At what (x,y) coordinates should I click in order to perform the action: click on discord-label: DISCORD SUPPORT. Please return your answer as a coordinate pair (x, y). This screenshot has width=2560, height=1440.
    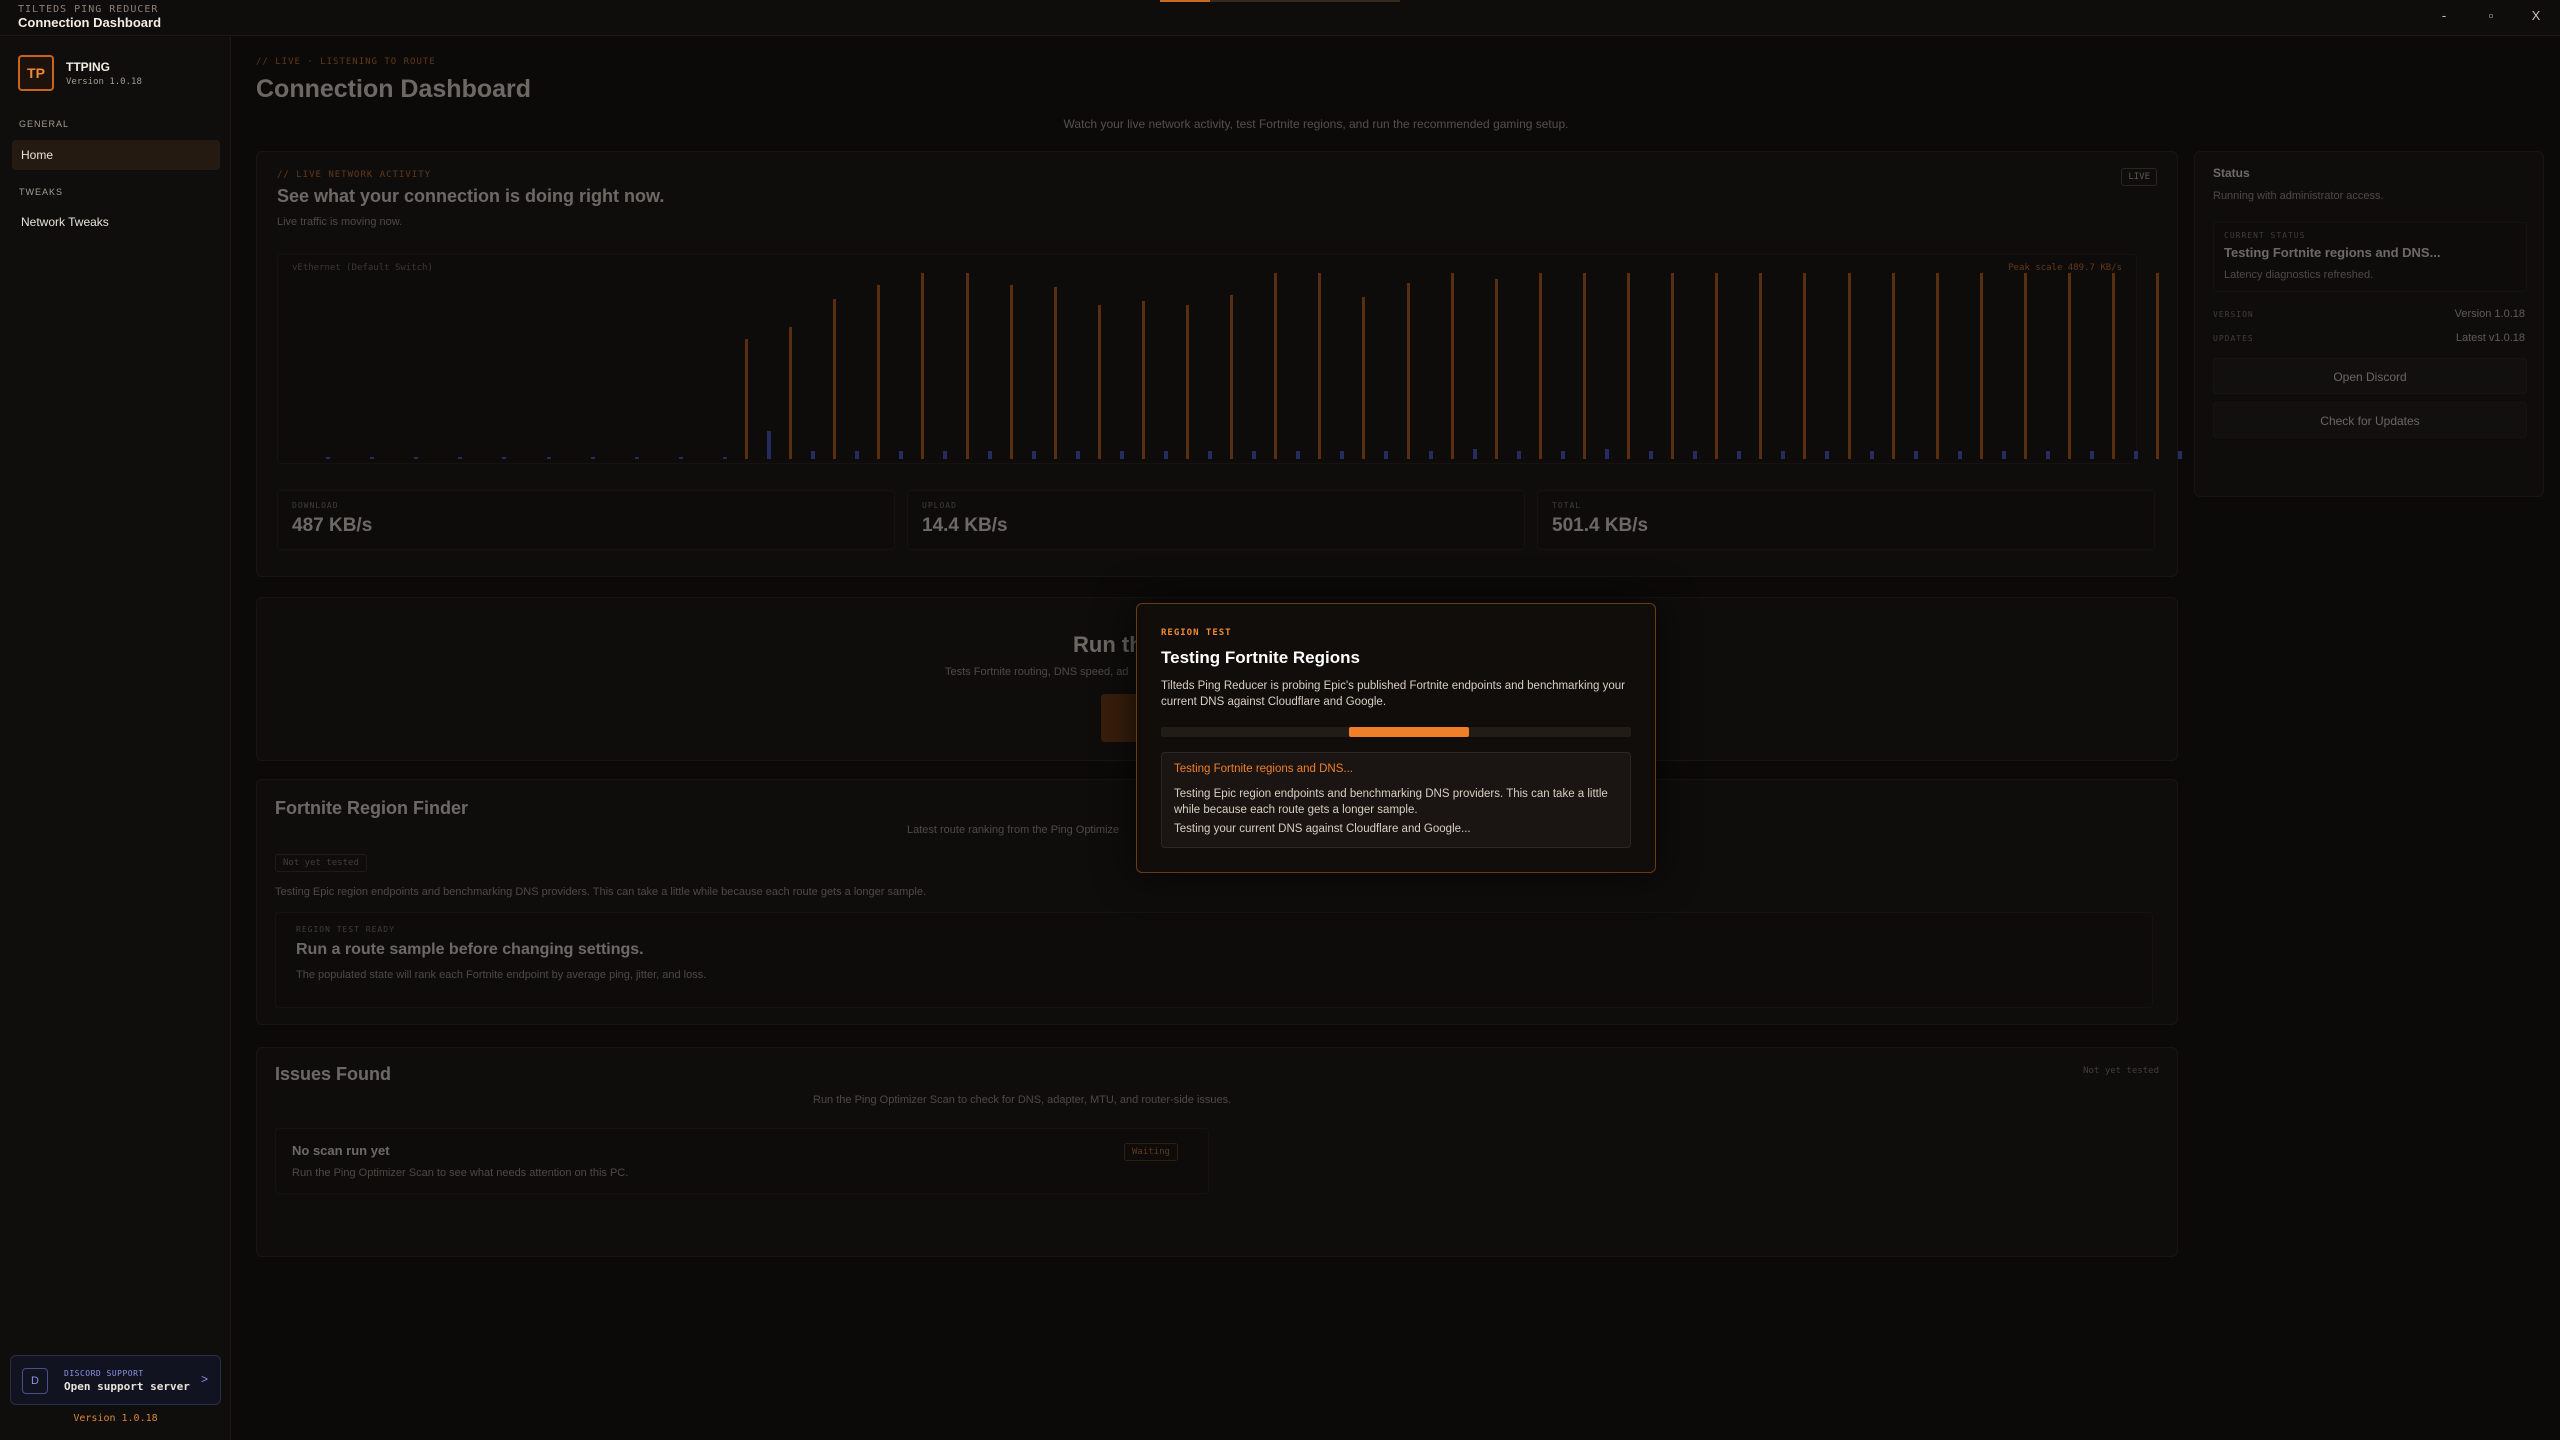
    Looking at the image, I should click on (104, 1373).